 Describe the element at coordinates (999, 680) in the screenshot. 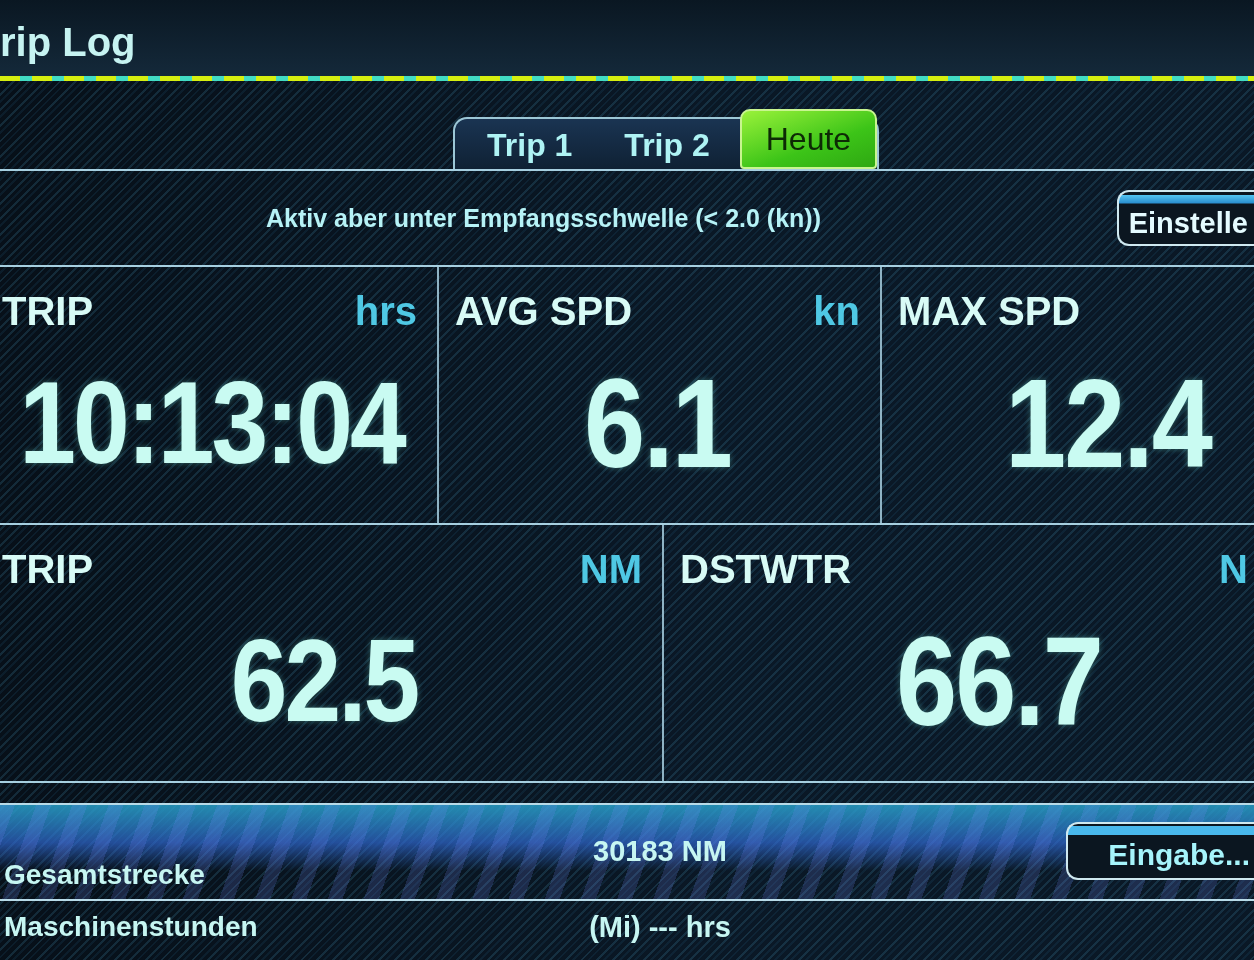

I see `tile-value: 66.7` at that location.